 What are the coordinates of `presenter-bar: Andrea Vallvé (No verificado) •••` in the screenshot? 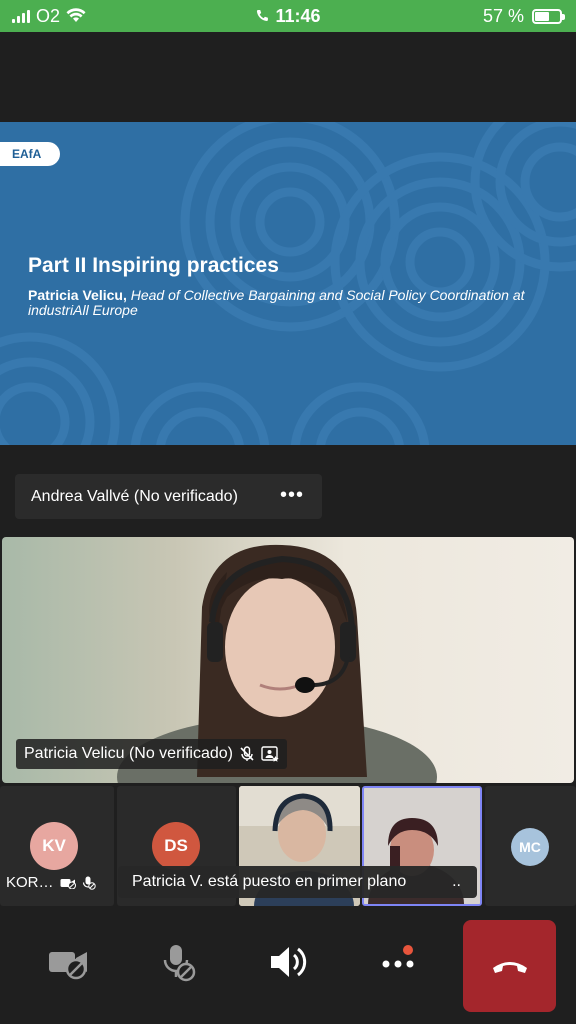 It's located at (168, 496).